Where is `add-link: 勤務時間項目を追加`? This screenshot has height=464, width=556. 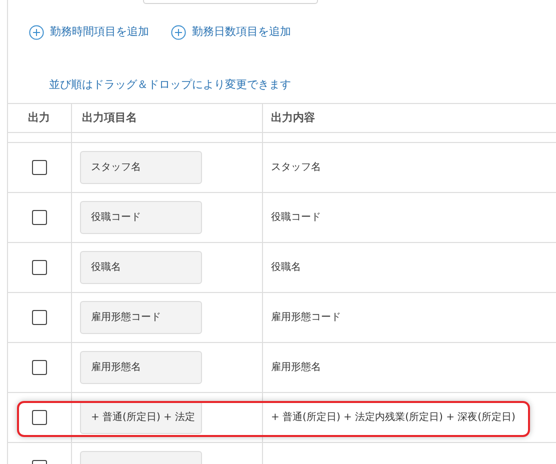 add-link: 勤務時間項目を追加 is located at coordinates (89, 32).